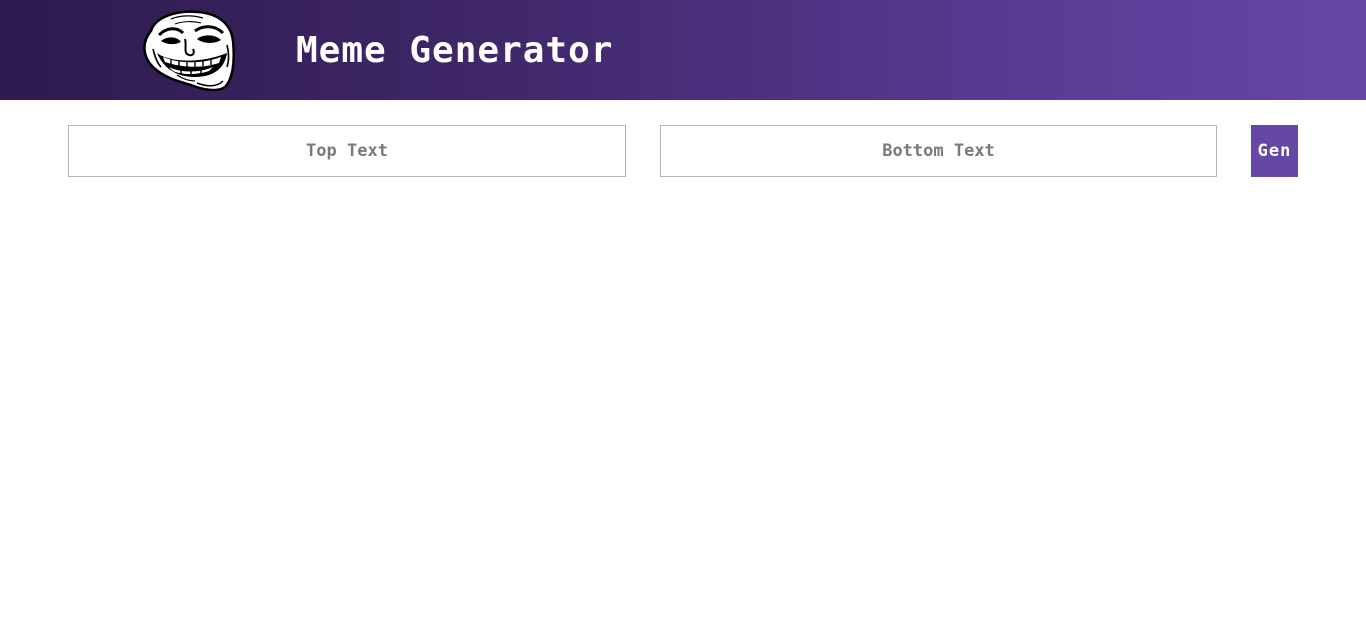 This screenshot has height=637, width=1366. I want to click on meme-form: Gen, so click(683, 151).